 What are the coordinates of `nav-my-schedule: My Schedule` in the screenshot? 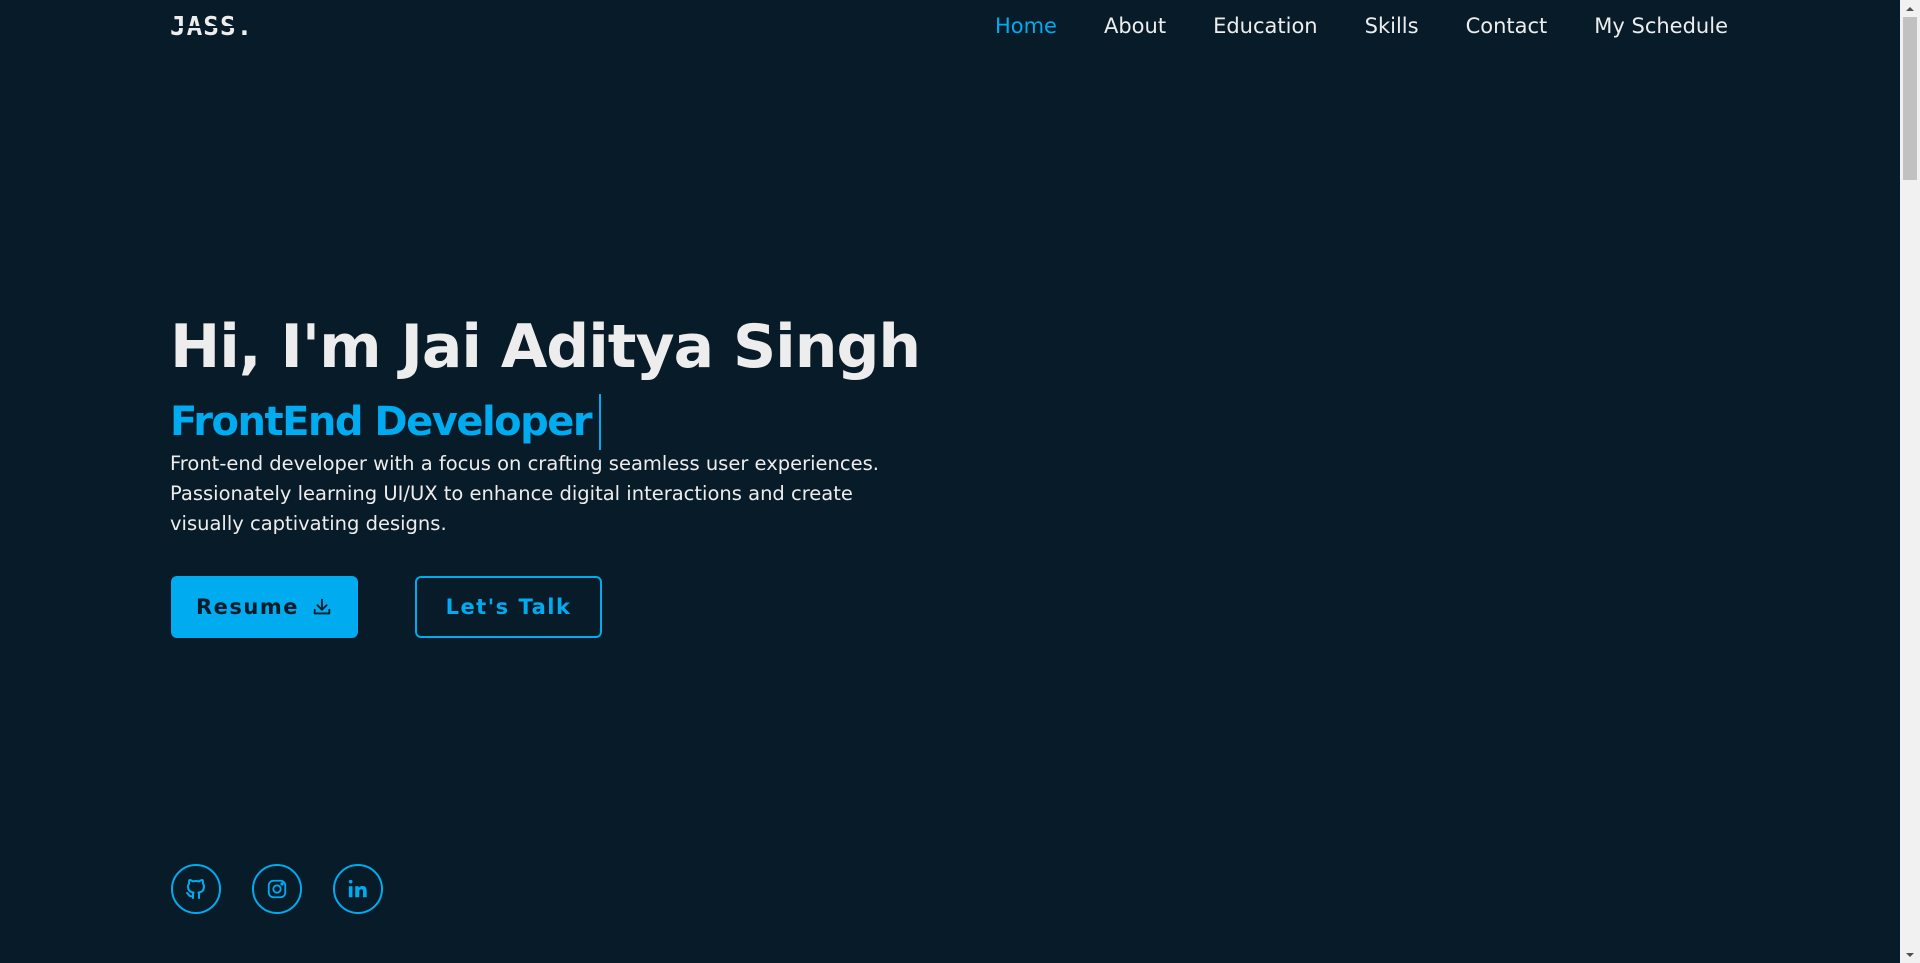 It's located at (1661, 26).